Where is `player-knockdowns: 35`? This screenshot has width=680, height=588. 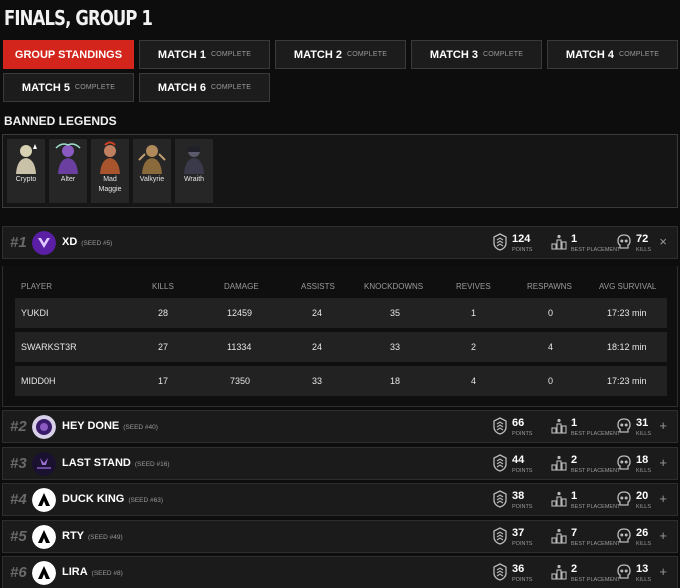
player-knockdowns: 35 is located at coordinates (395, 313).